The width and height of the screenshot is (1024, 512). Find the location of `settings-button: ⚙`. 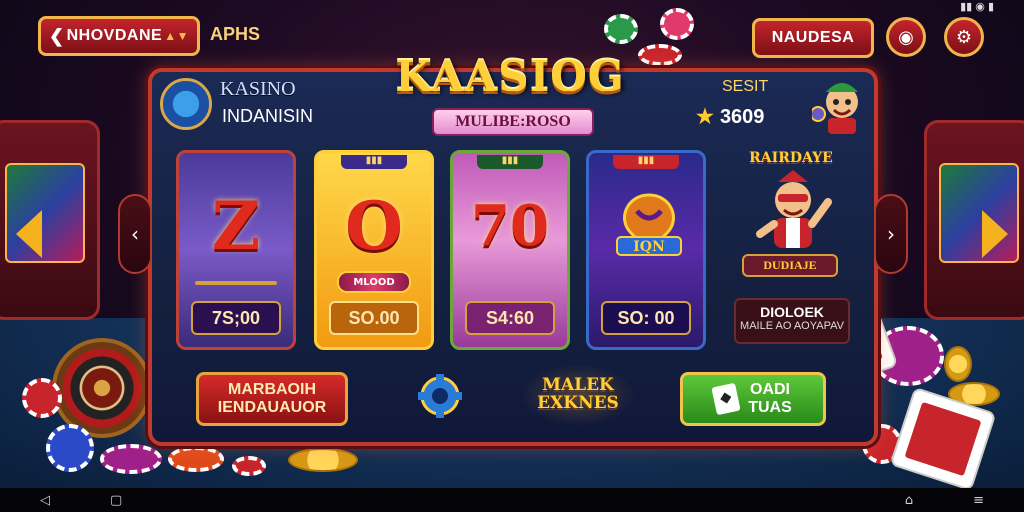

settings-button: ⚙ is located at coordinates (964, 37).